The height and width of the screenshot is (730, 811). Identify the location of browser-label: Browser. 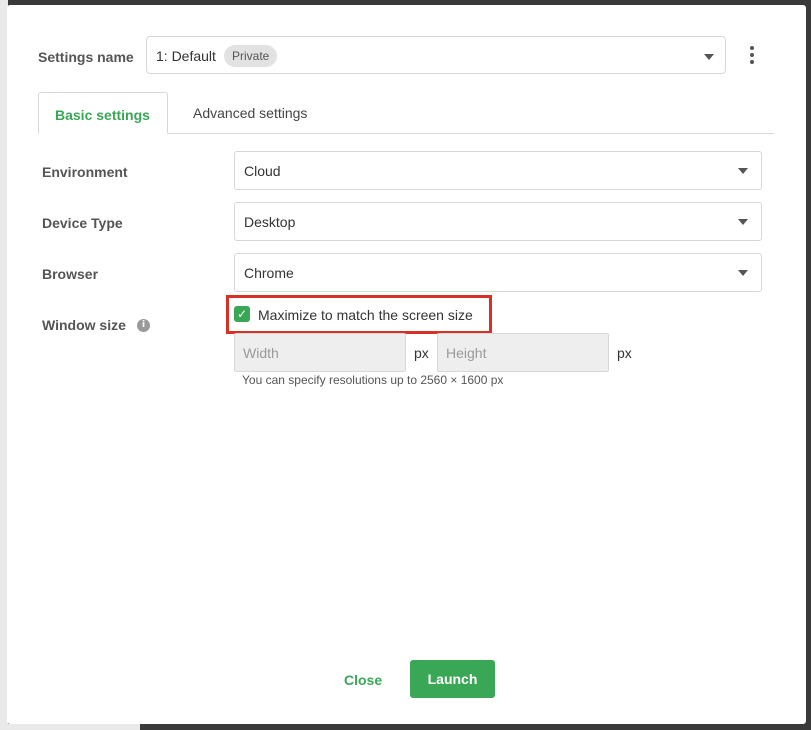
(70, 274).